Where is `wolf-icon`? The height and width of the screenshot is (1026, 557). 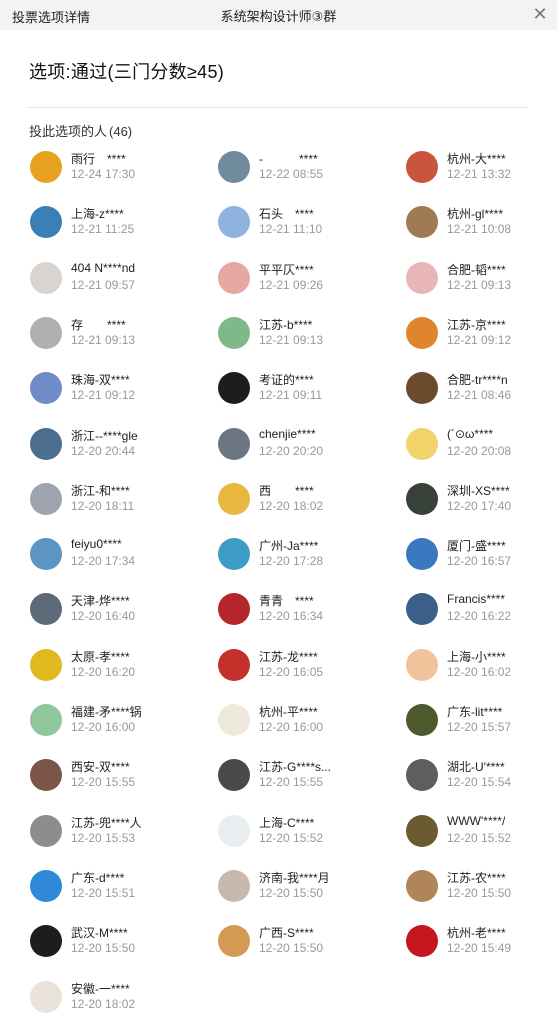
wolf-icon is located at coordinates (46, 831).